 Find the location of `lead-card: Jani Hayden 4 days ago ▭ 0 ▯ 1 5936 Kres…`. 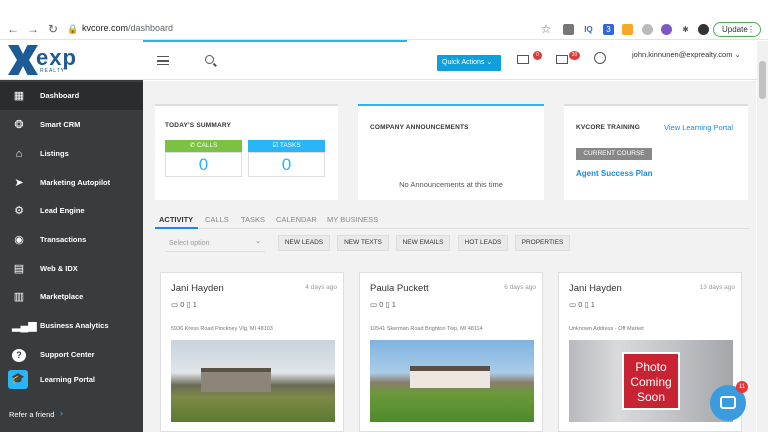

lead-card: Jani Hayden 4 days ago ▭ 0 ▯ 1 5936 Kres… is located at coordinates (252, 352).